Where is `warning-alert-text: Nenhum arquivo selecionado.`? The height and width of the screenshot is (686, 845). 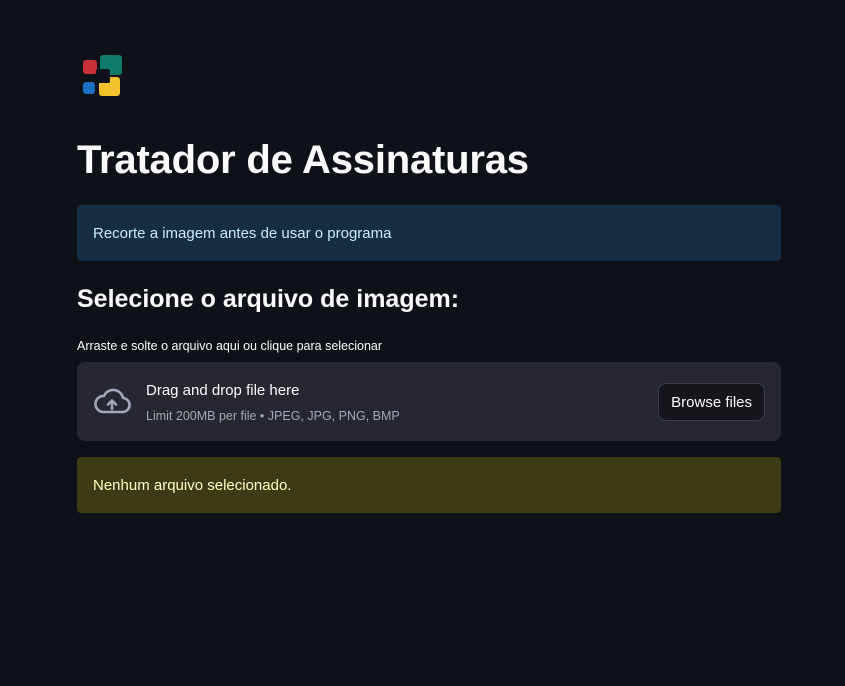 warning-alert-text: Nenhum arquivo selecionado. is located at coordinates (192, 485).